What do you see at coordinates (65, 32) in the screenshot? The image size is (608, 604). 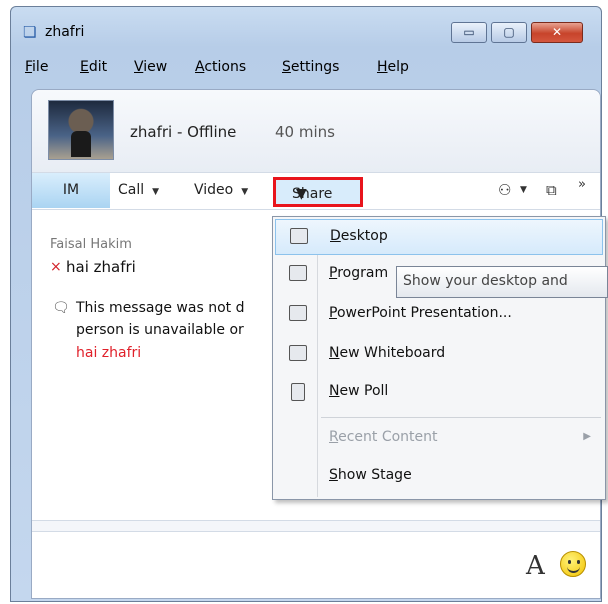 I see `window-title: zhafri` at bounding box center [65, 32].